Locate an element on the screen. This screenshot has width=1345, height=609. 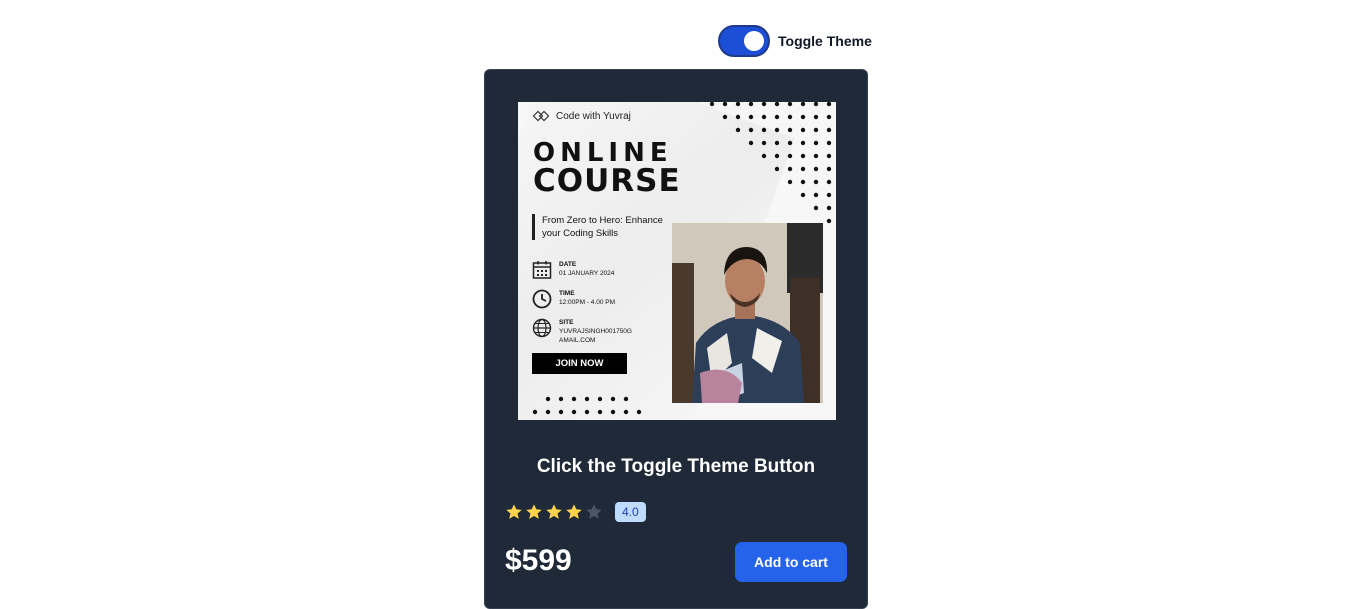
poster-time: TIME 12:00PM - 4.00 PM is located at coordinates (583, 299).